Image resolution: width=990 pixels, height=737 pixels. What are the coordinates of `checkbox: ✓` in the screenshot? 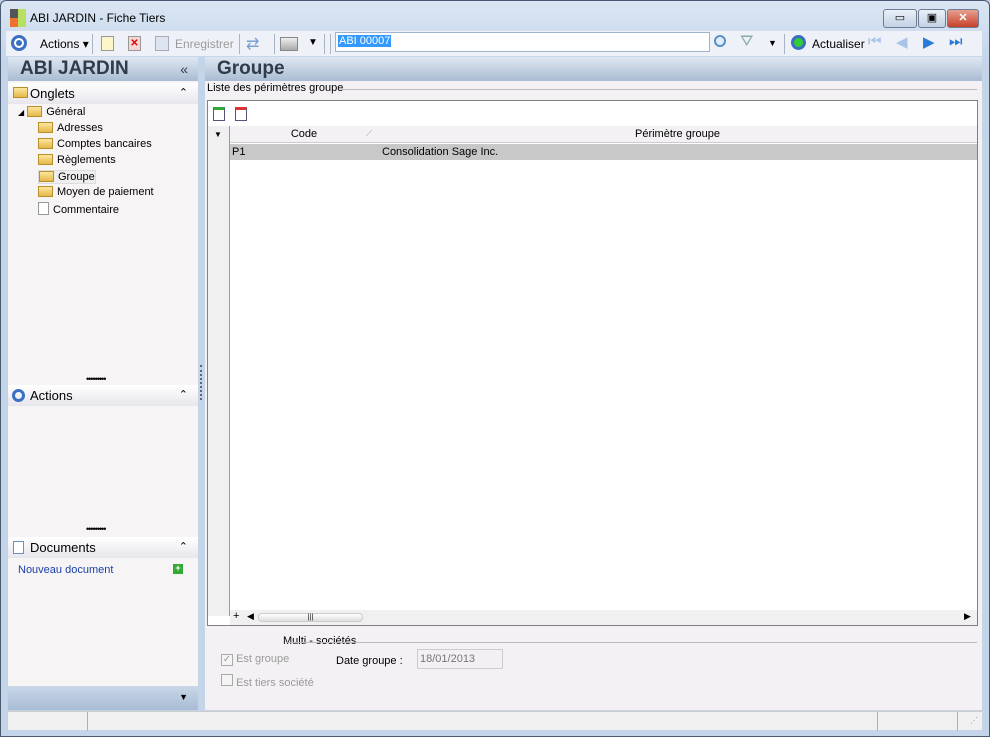 It's located at (227, 660).